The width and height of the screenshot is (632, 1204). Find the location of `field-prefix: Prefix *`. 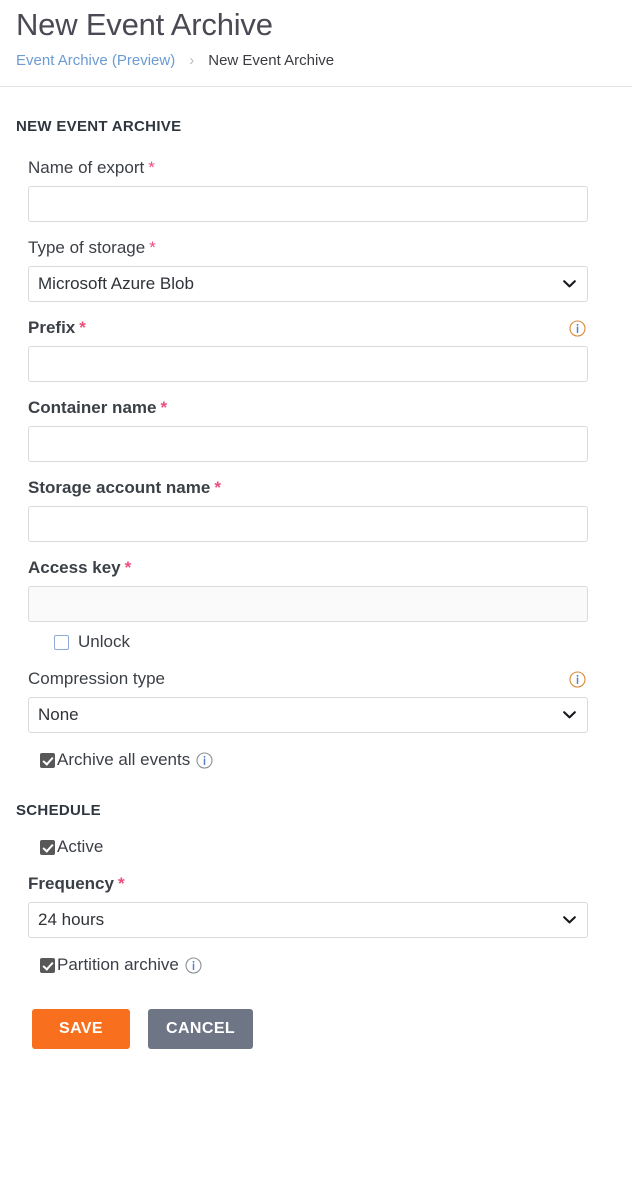

field-prefix: Prefix * is located at coordinates (316, 342).